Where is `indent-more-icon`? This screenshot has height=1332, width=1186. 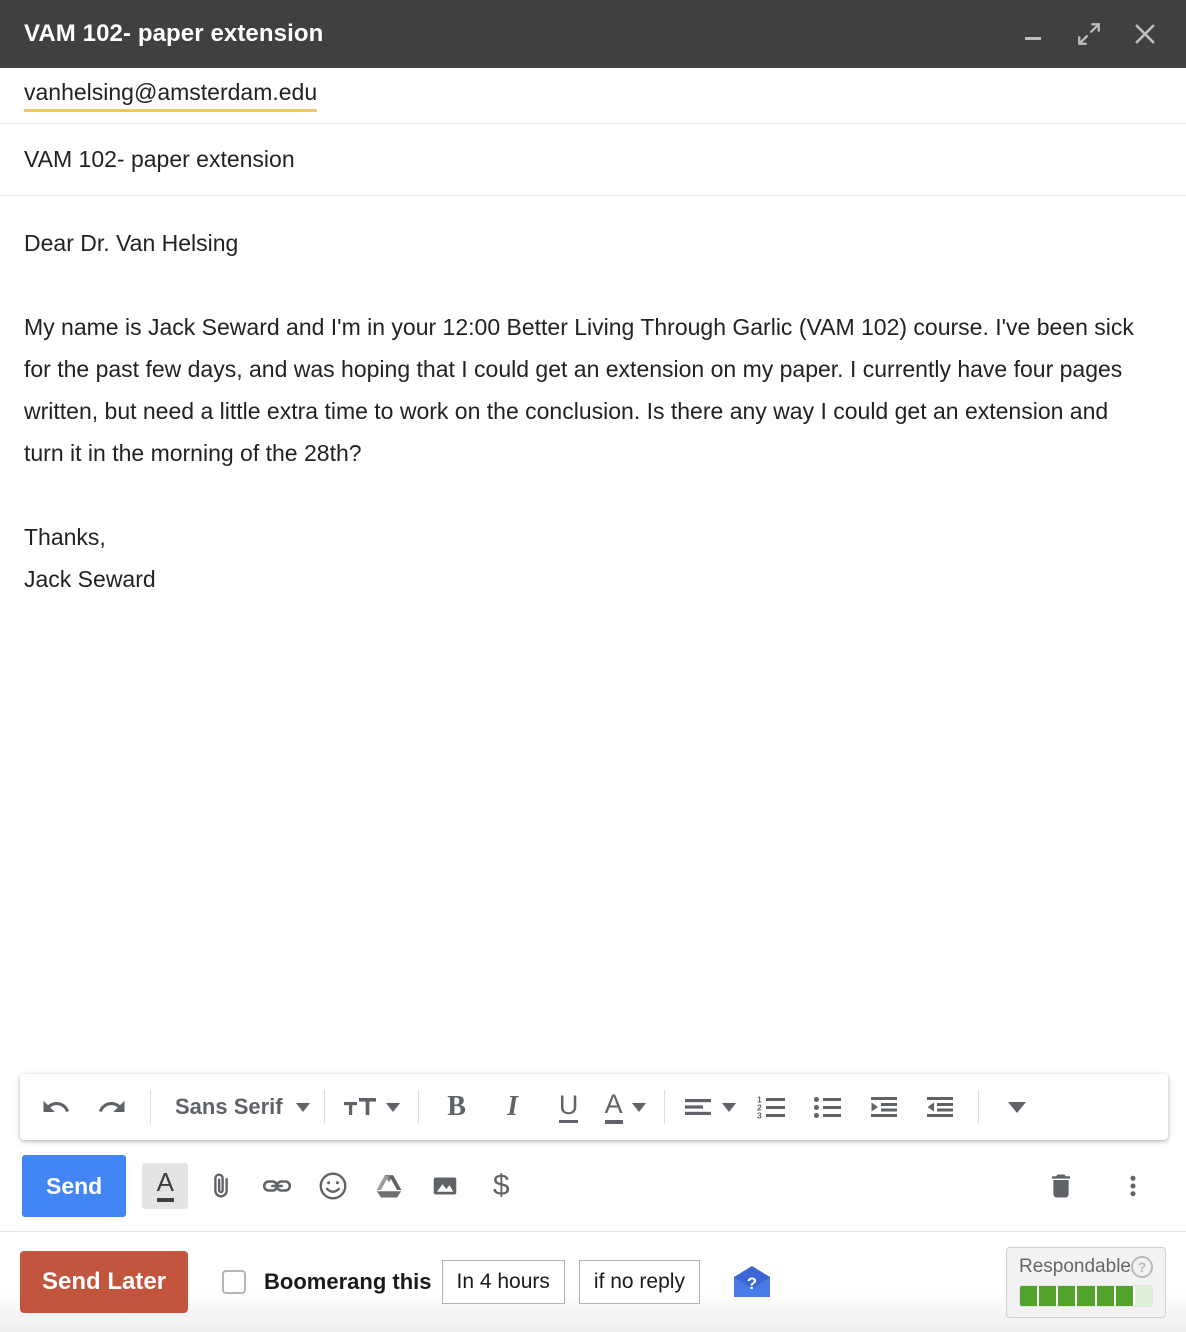 indent-more-icon is located at coordinates (940, 1107).